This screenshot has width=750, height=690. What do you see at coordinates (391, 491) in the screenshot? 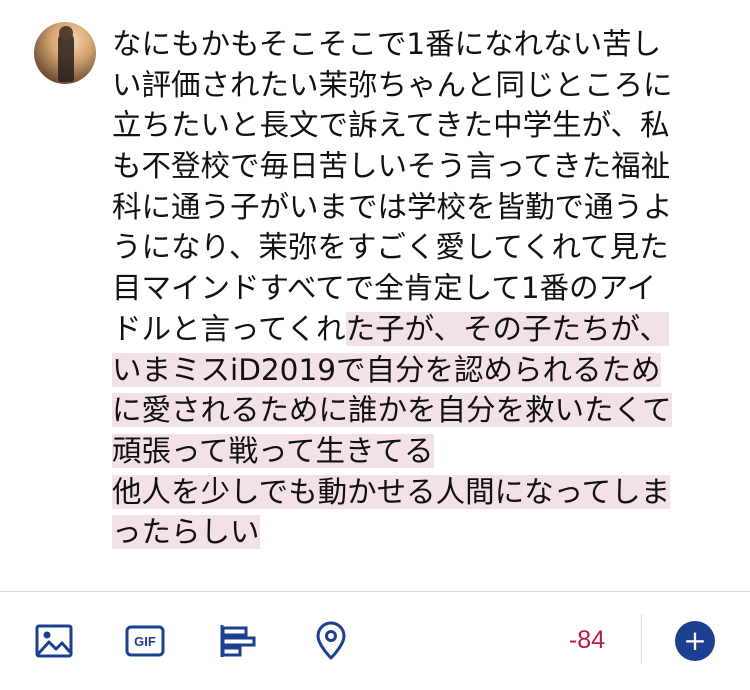
I see `over-limit-text: 他人を少しでも動かせる人間になってしま` at bounding box center [391, 491].